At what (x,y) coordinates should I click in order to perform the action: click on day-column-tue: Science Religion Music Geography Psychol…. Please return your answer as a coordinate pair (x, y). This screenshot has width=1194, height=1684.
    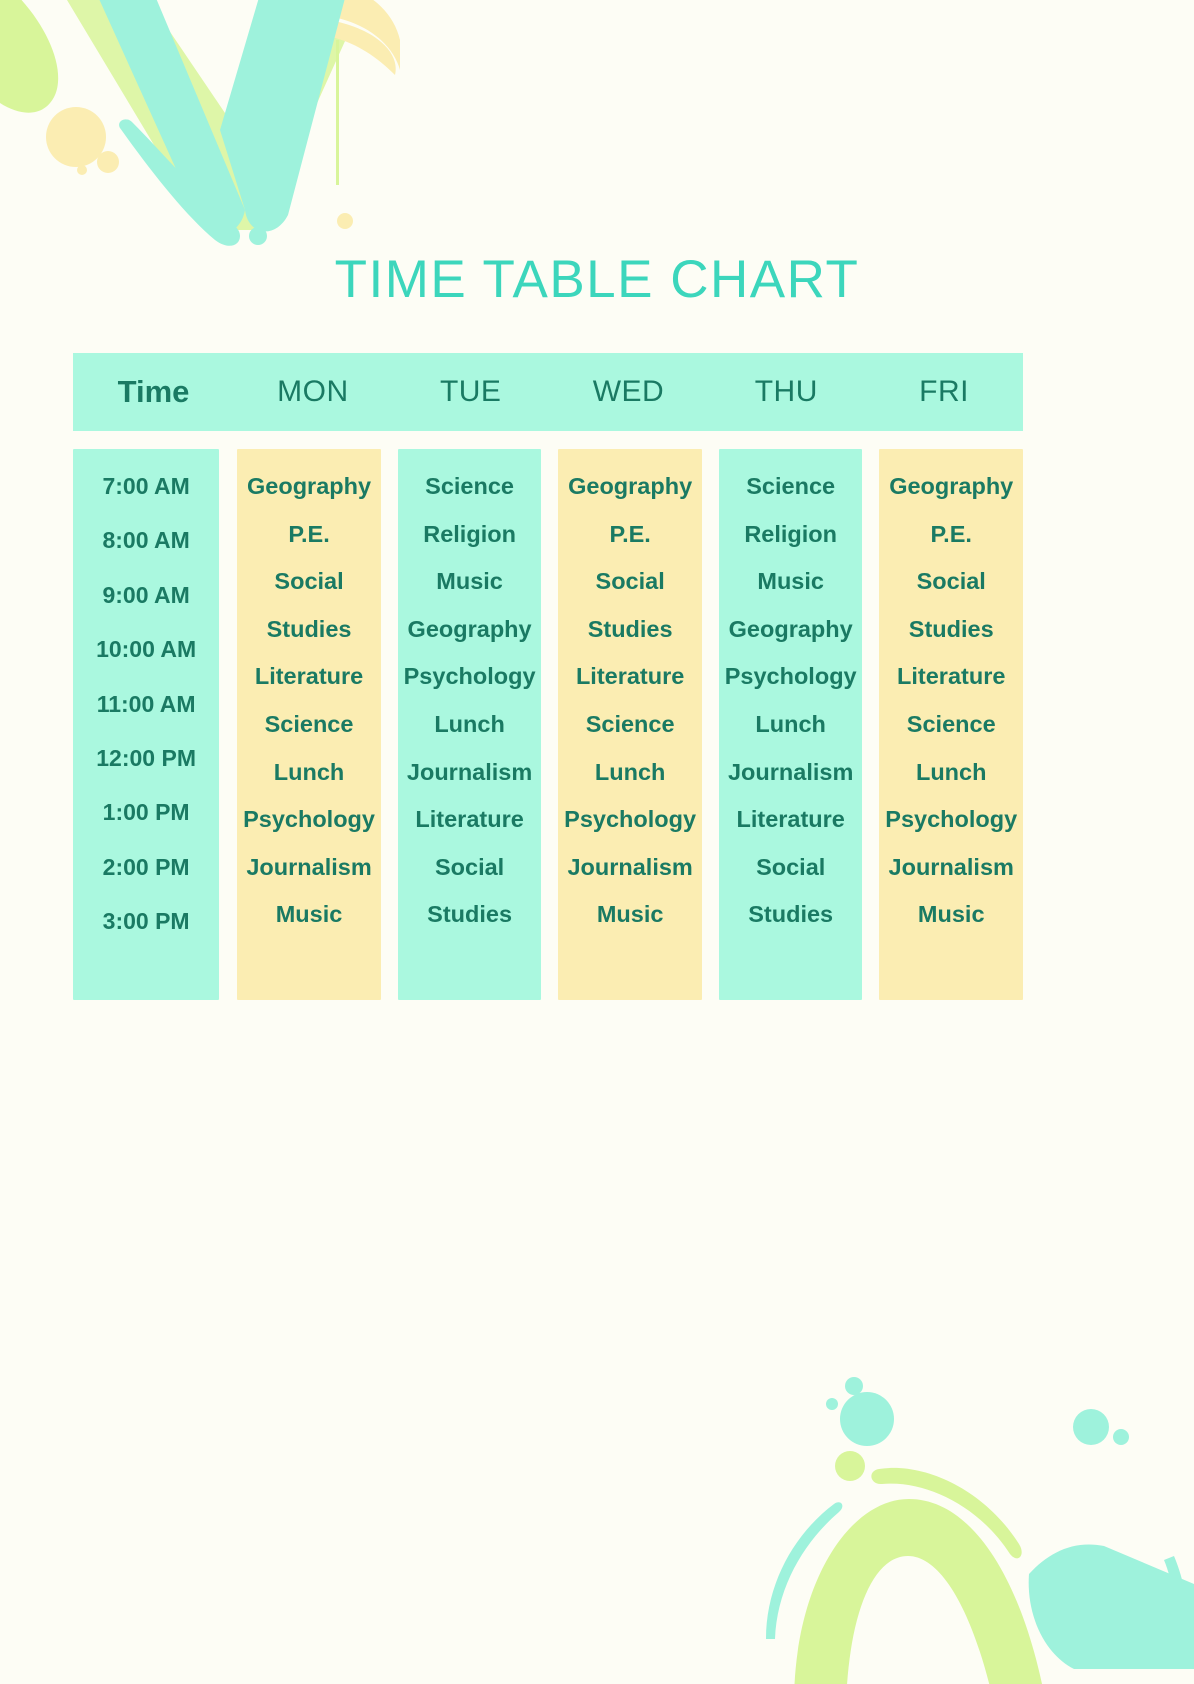
    Looking at the image, I should click on (469, 724).